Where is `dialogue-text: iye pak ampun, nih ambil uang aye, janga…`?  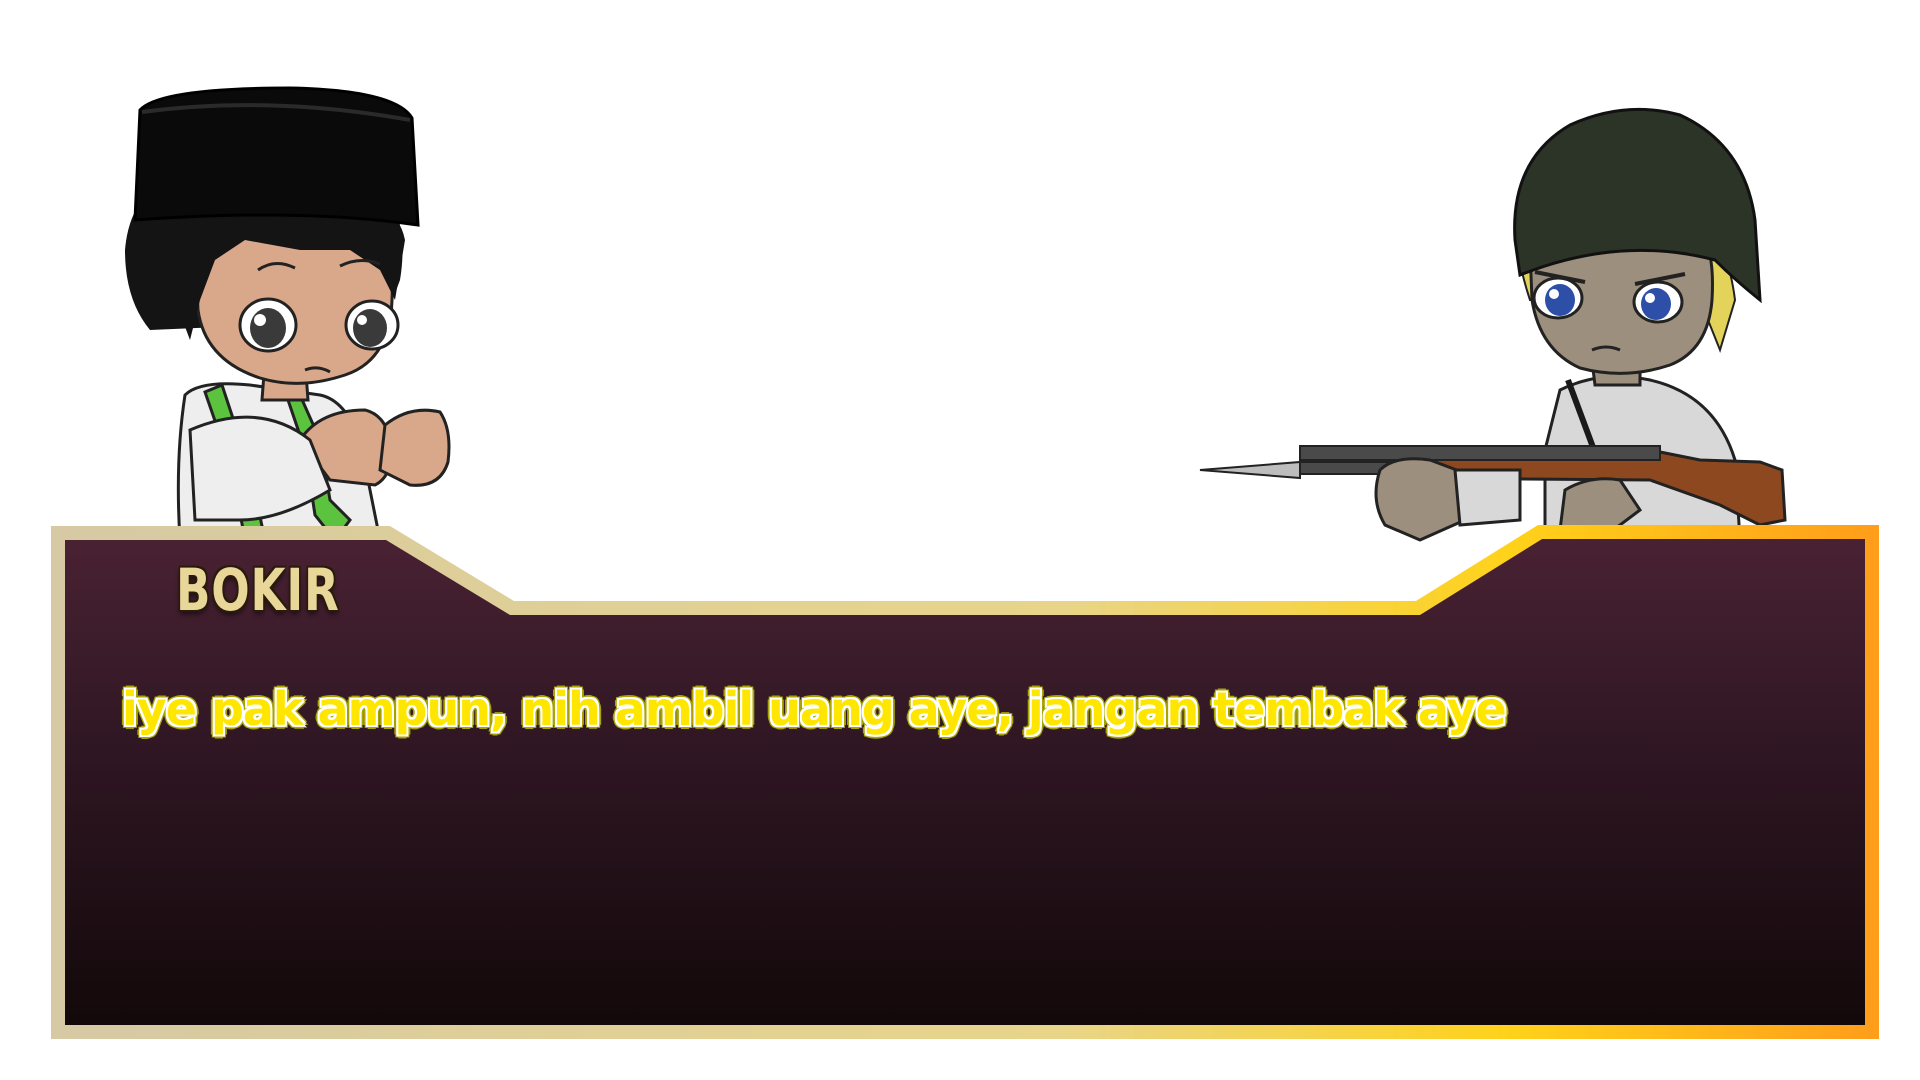 dialogue-text: iye pak ampun, nih ambil uang aye, janga… is located at coordinates (814, 709).